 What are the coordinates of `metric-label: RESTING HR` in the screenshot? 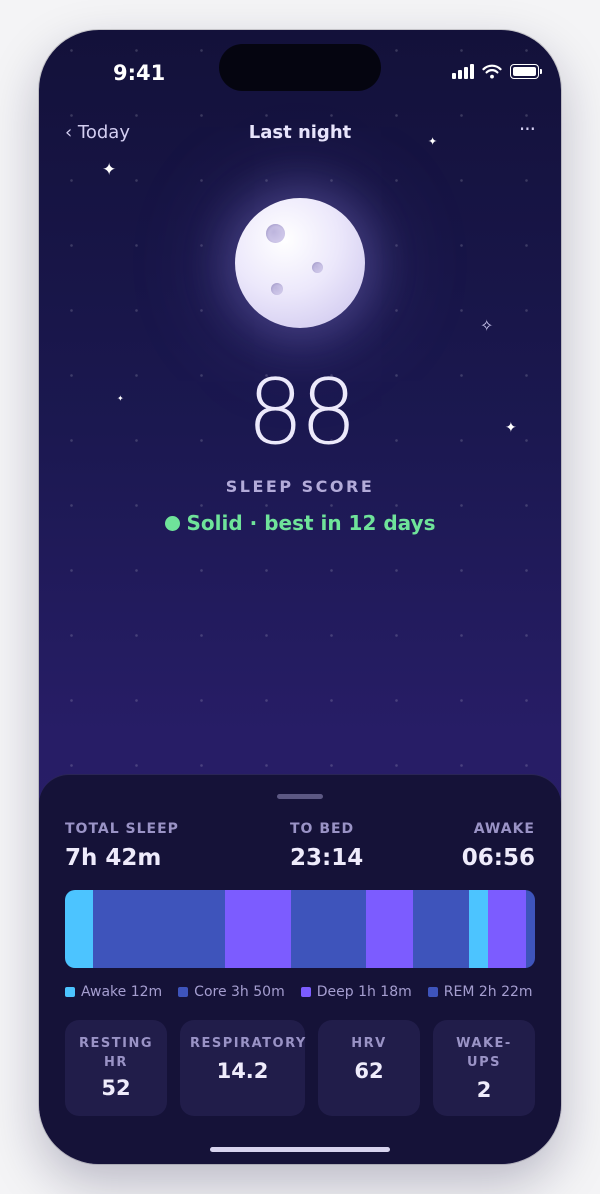 It's located at (115, 1053).